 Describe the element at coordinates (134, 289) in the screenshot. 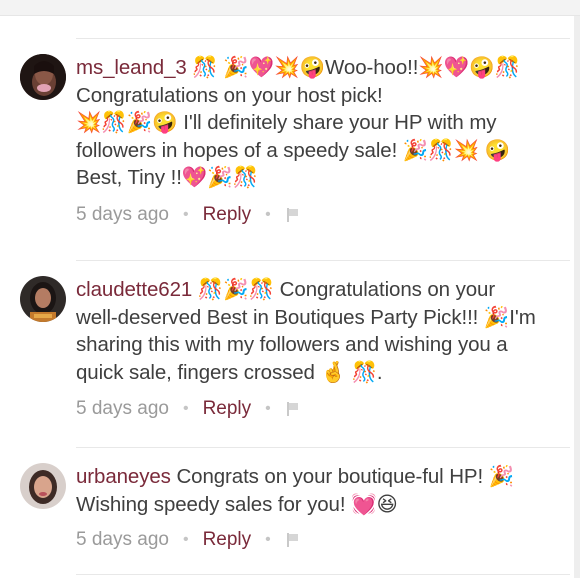

I see `username-link: claudette621` at that location.